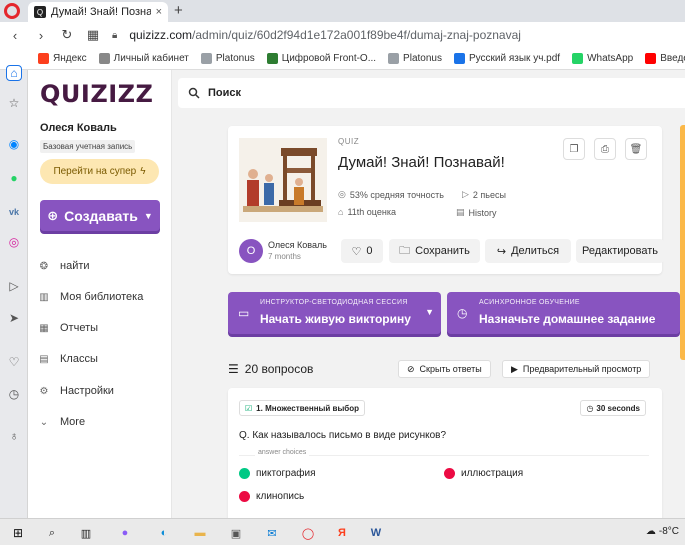 The image size is (685, 545). Describe the element at coordinates (272, 533) in the screenshot. I see `mail-icon: ✉` at that location.